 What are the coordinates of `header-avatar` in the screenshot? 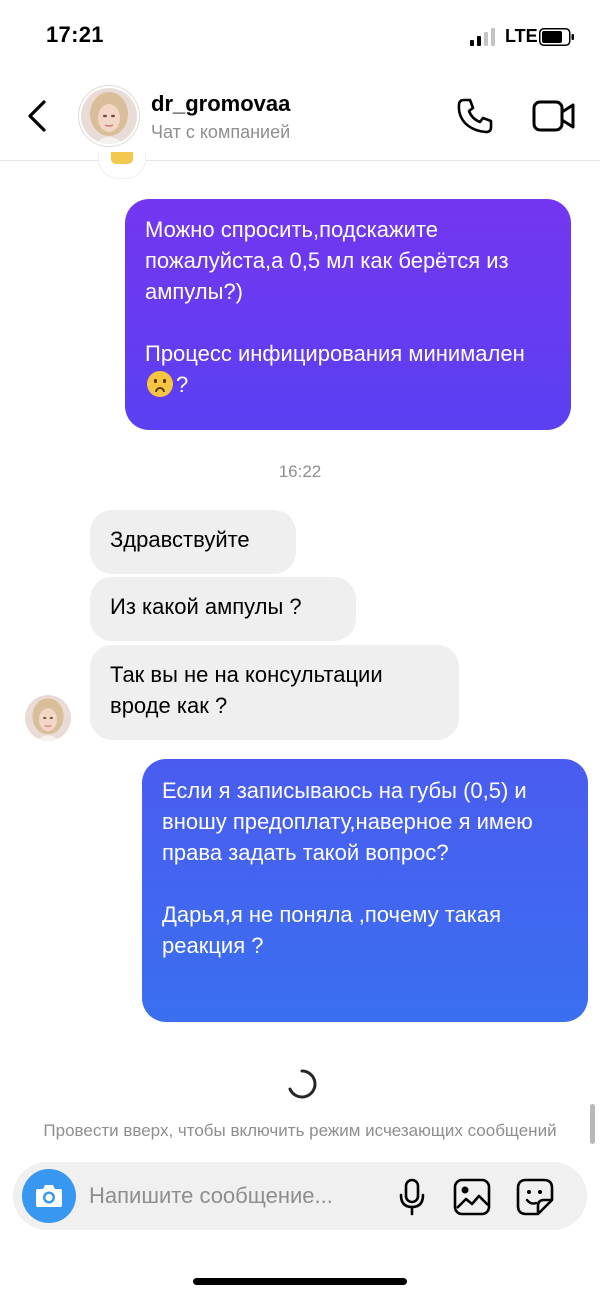 It's located at (109, 116).